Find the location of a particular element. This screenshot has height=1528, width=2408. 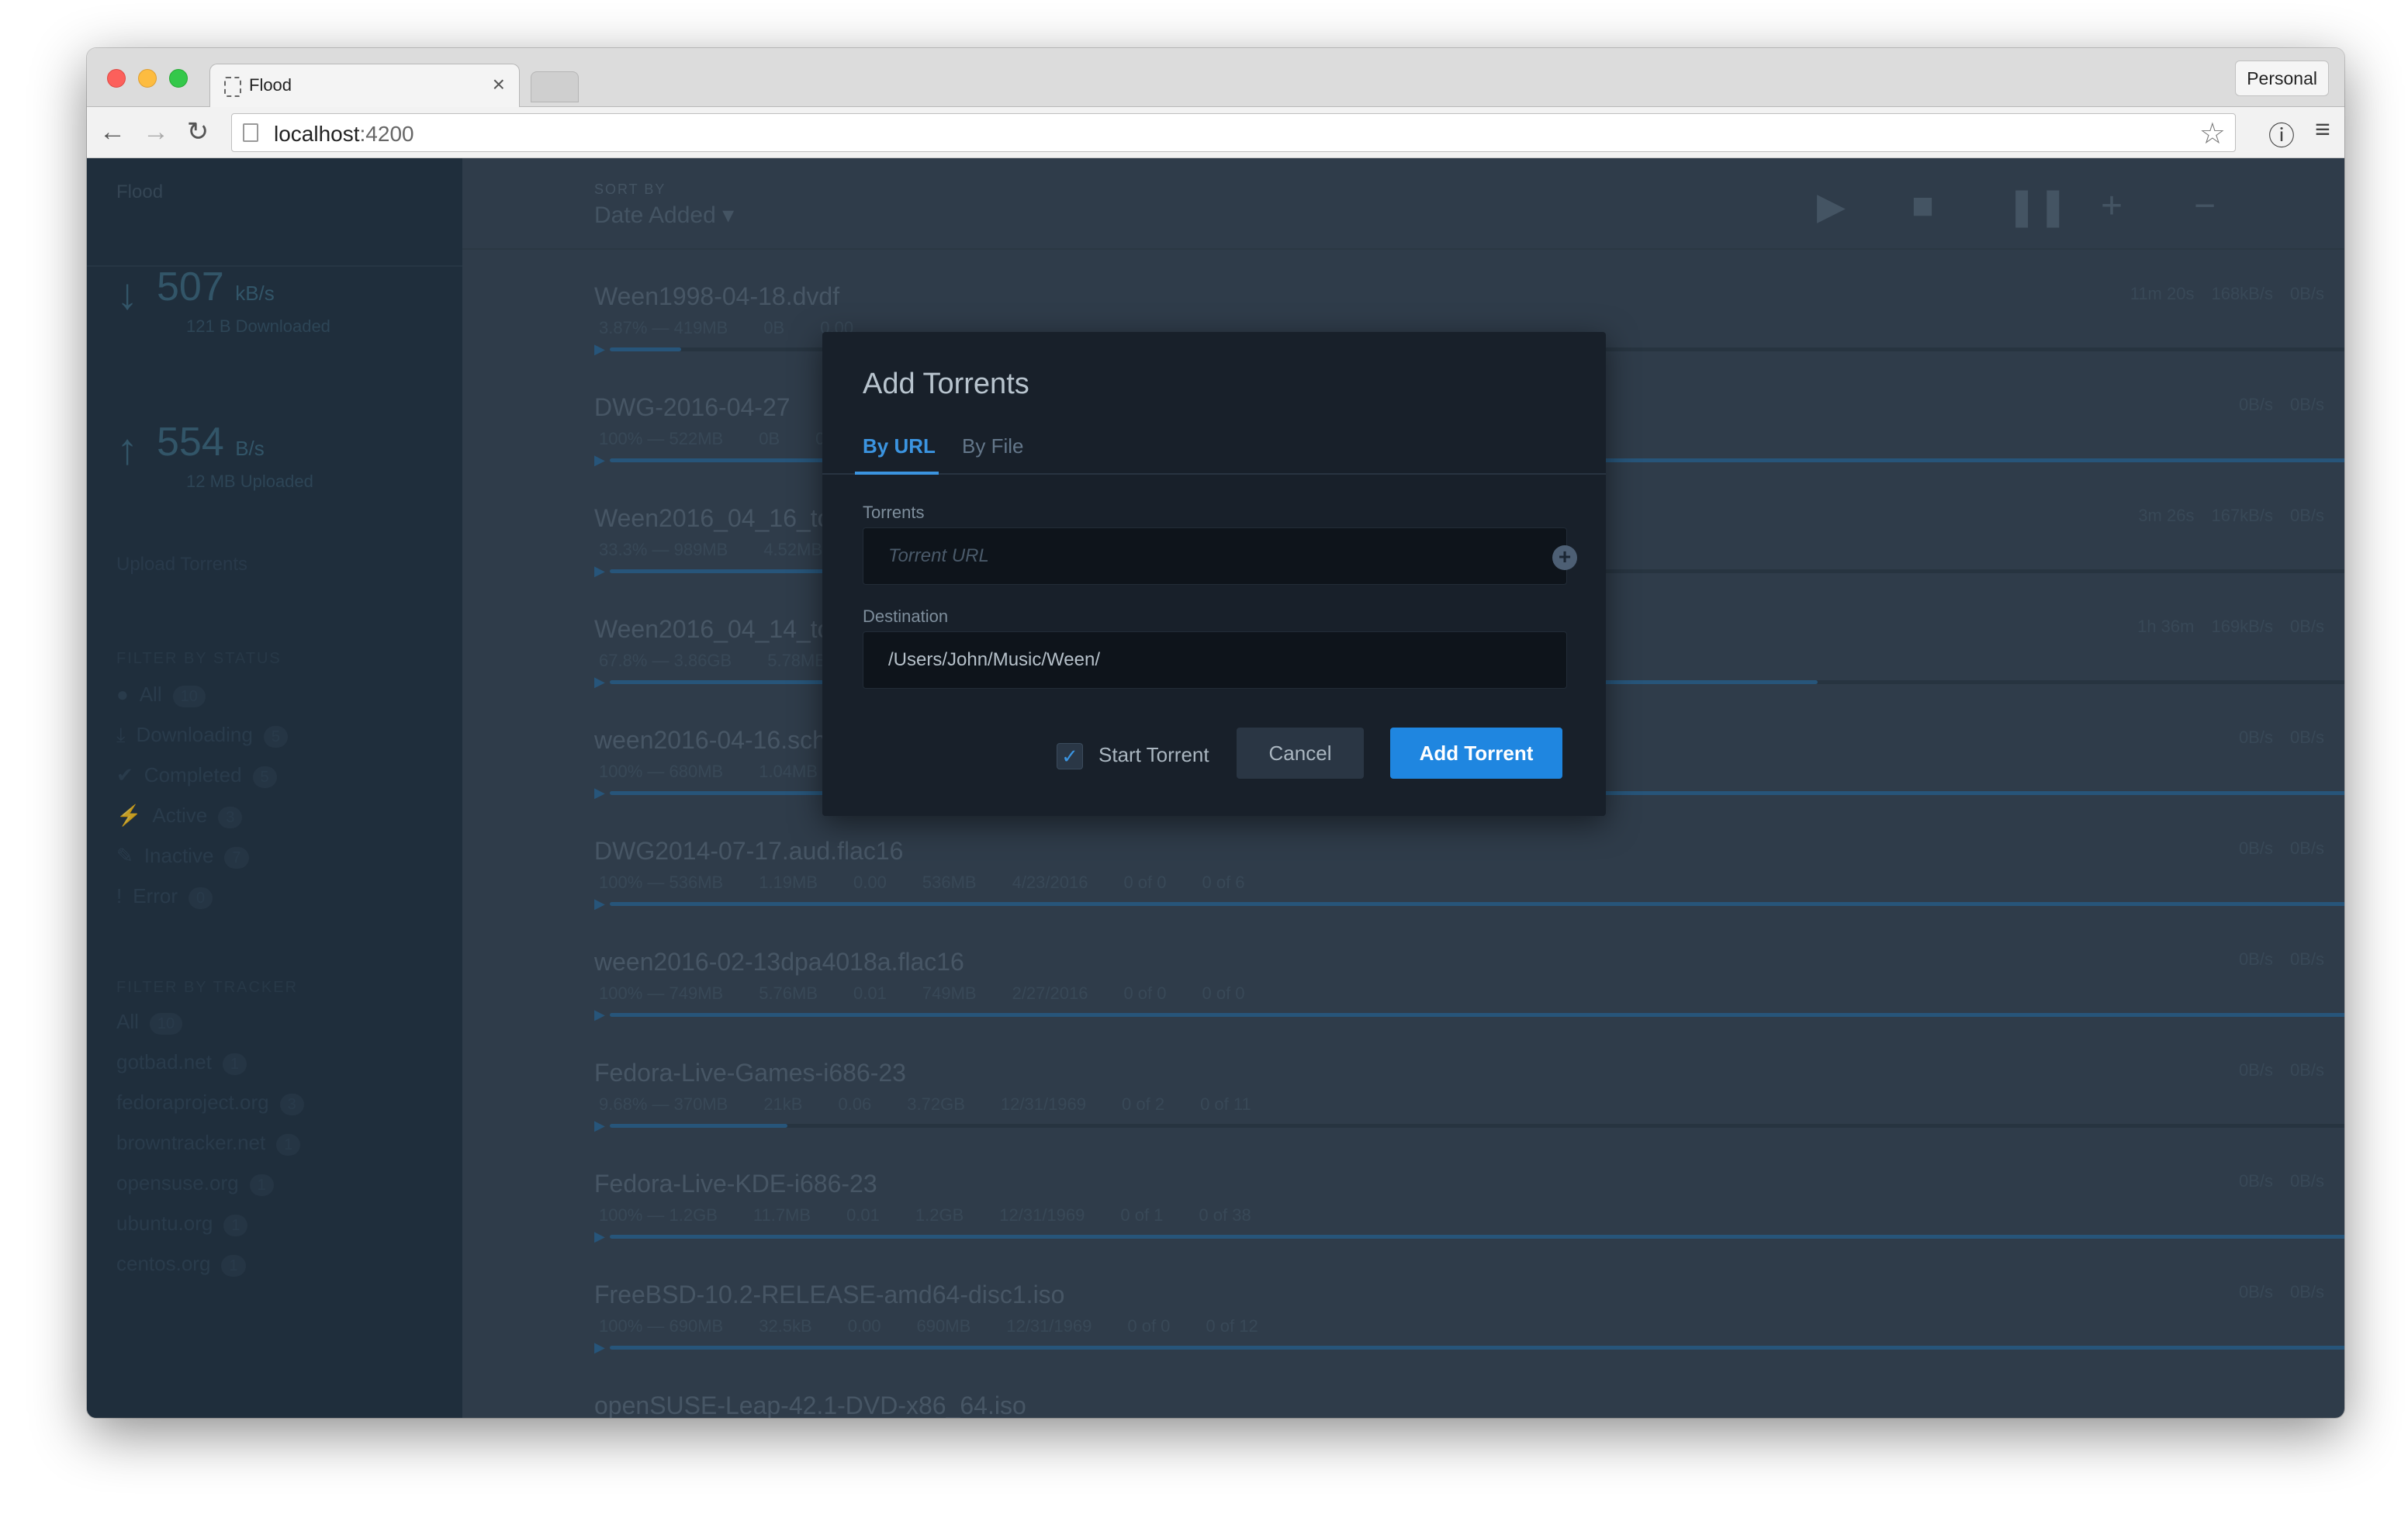

browser-toolbar: ← → ↻ localhost:4200 ☆ ⓘ ≡ is located at coordinates (1215, 132).